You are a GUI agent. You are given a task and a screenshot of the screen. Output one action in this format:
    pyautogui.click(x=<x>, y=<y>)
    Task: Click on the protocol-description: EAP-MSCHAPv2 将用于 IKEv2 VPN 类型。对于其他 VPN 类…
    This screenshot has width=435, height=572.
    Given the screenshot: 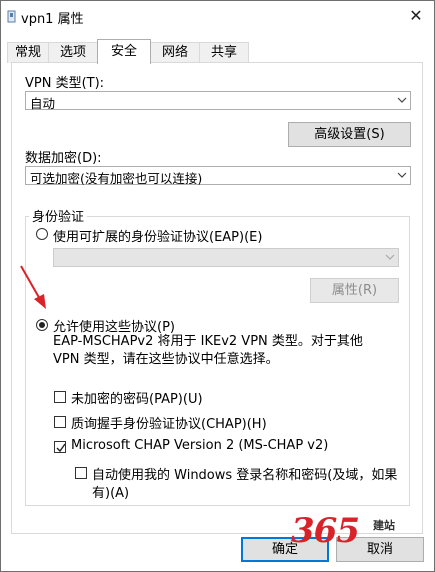 What is the action you would take?
    pyautogui.click(x=208, y=350)
    